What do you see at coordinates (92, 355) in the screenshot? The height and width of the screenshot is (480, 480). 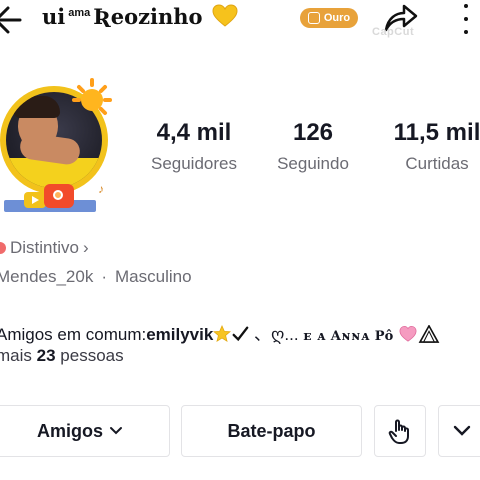 I see `more-suffix: pessoas` at bounding box center [92, 355].